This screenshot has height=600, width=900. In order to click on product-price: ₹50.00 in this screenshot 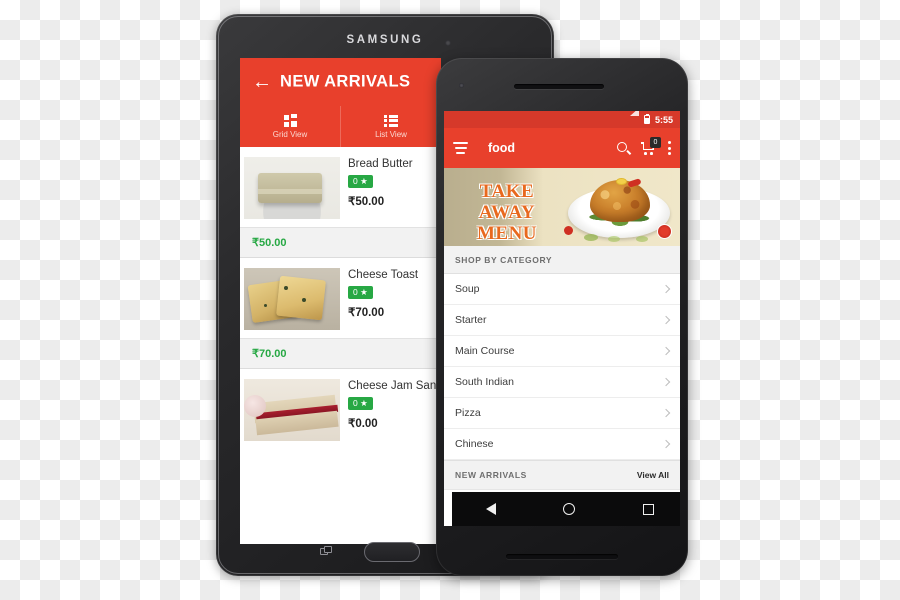, I will do `click(366, 202)`.